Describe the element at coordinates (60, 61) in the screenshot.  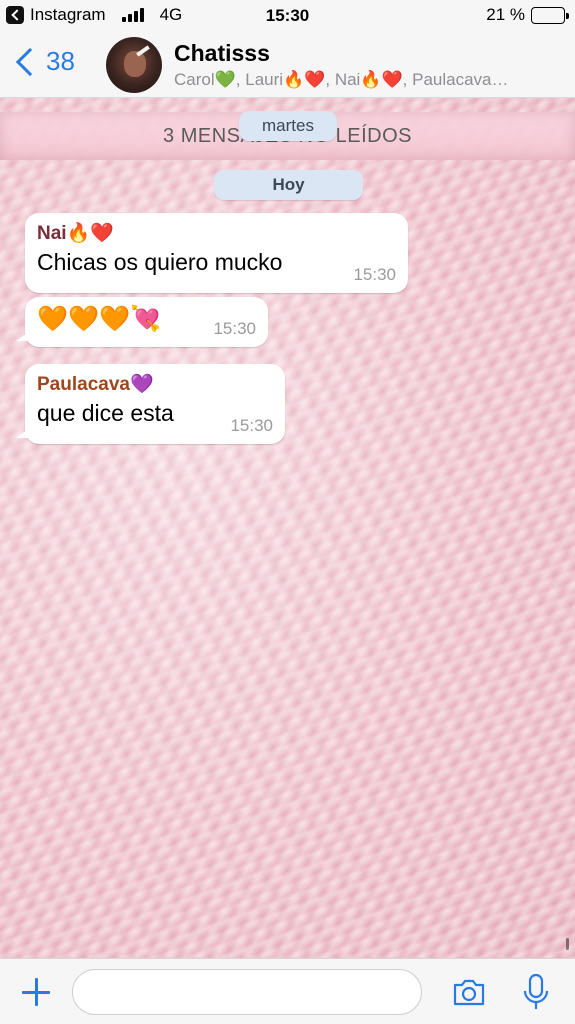
I see `unread-chats-count: 38` at that location.